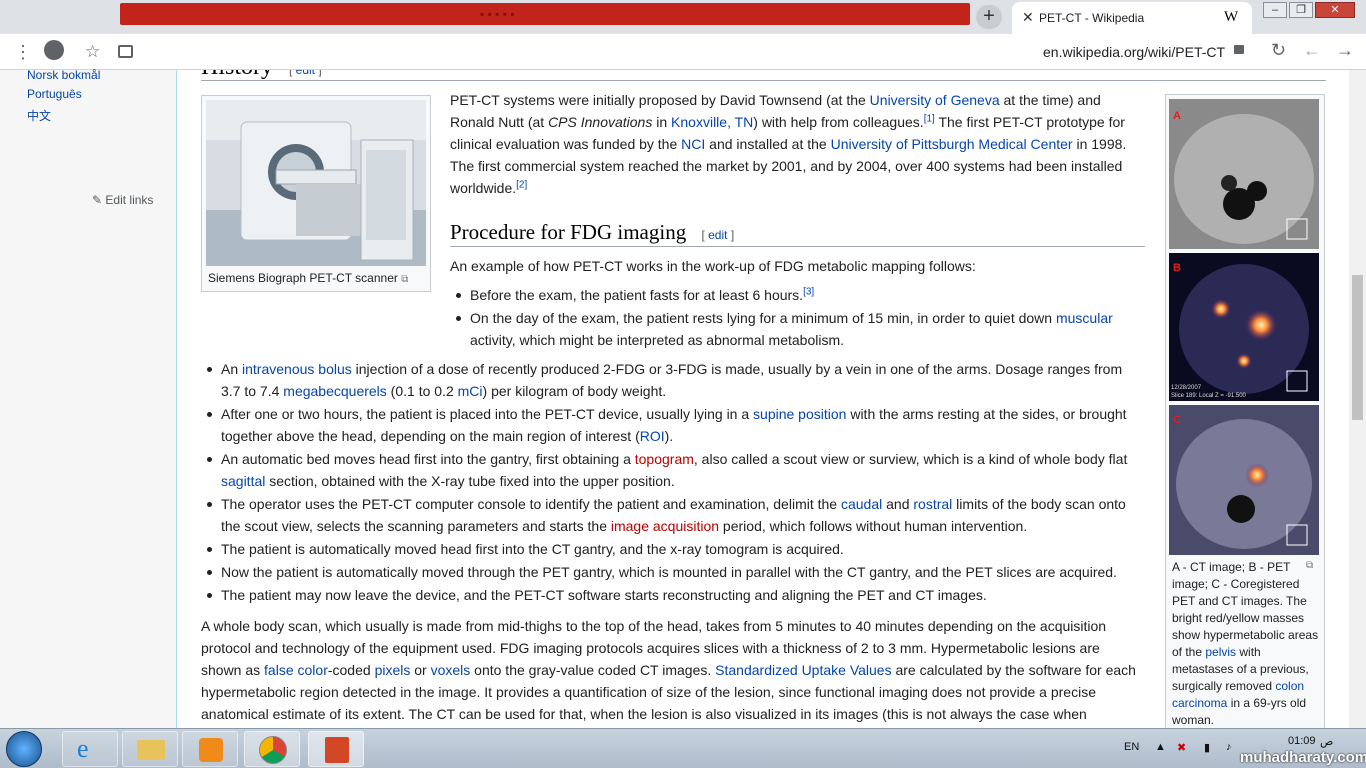  What do you see at coordinates (1229, 747) in the screenshot?
I see `volume-icon: ♪` at bounding box center [1229, 747].